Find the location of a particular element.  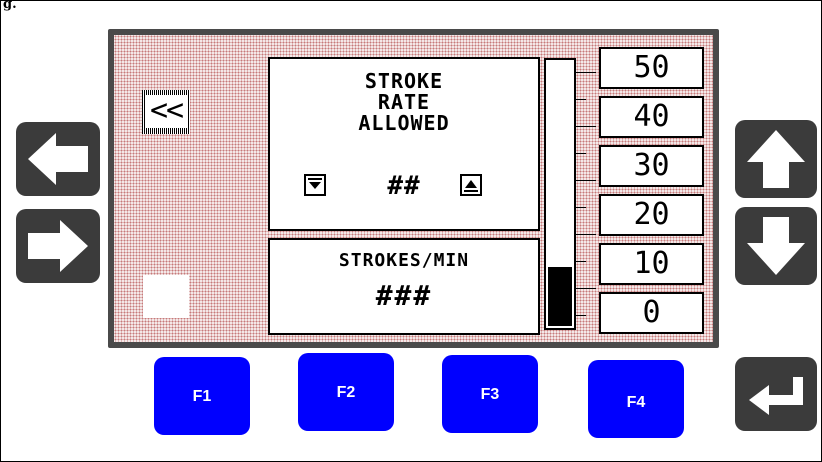

units-label: STROKES/MIN is located at coordinates (404, 260).